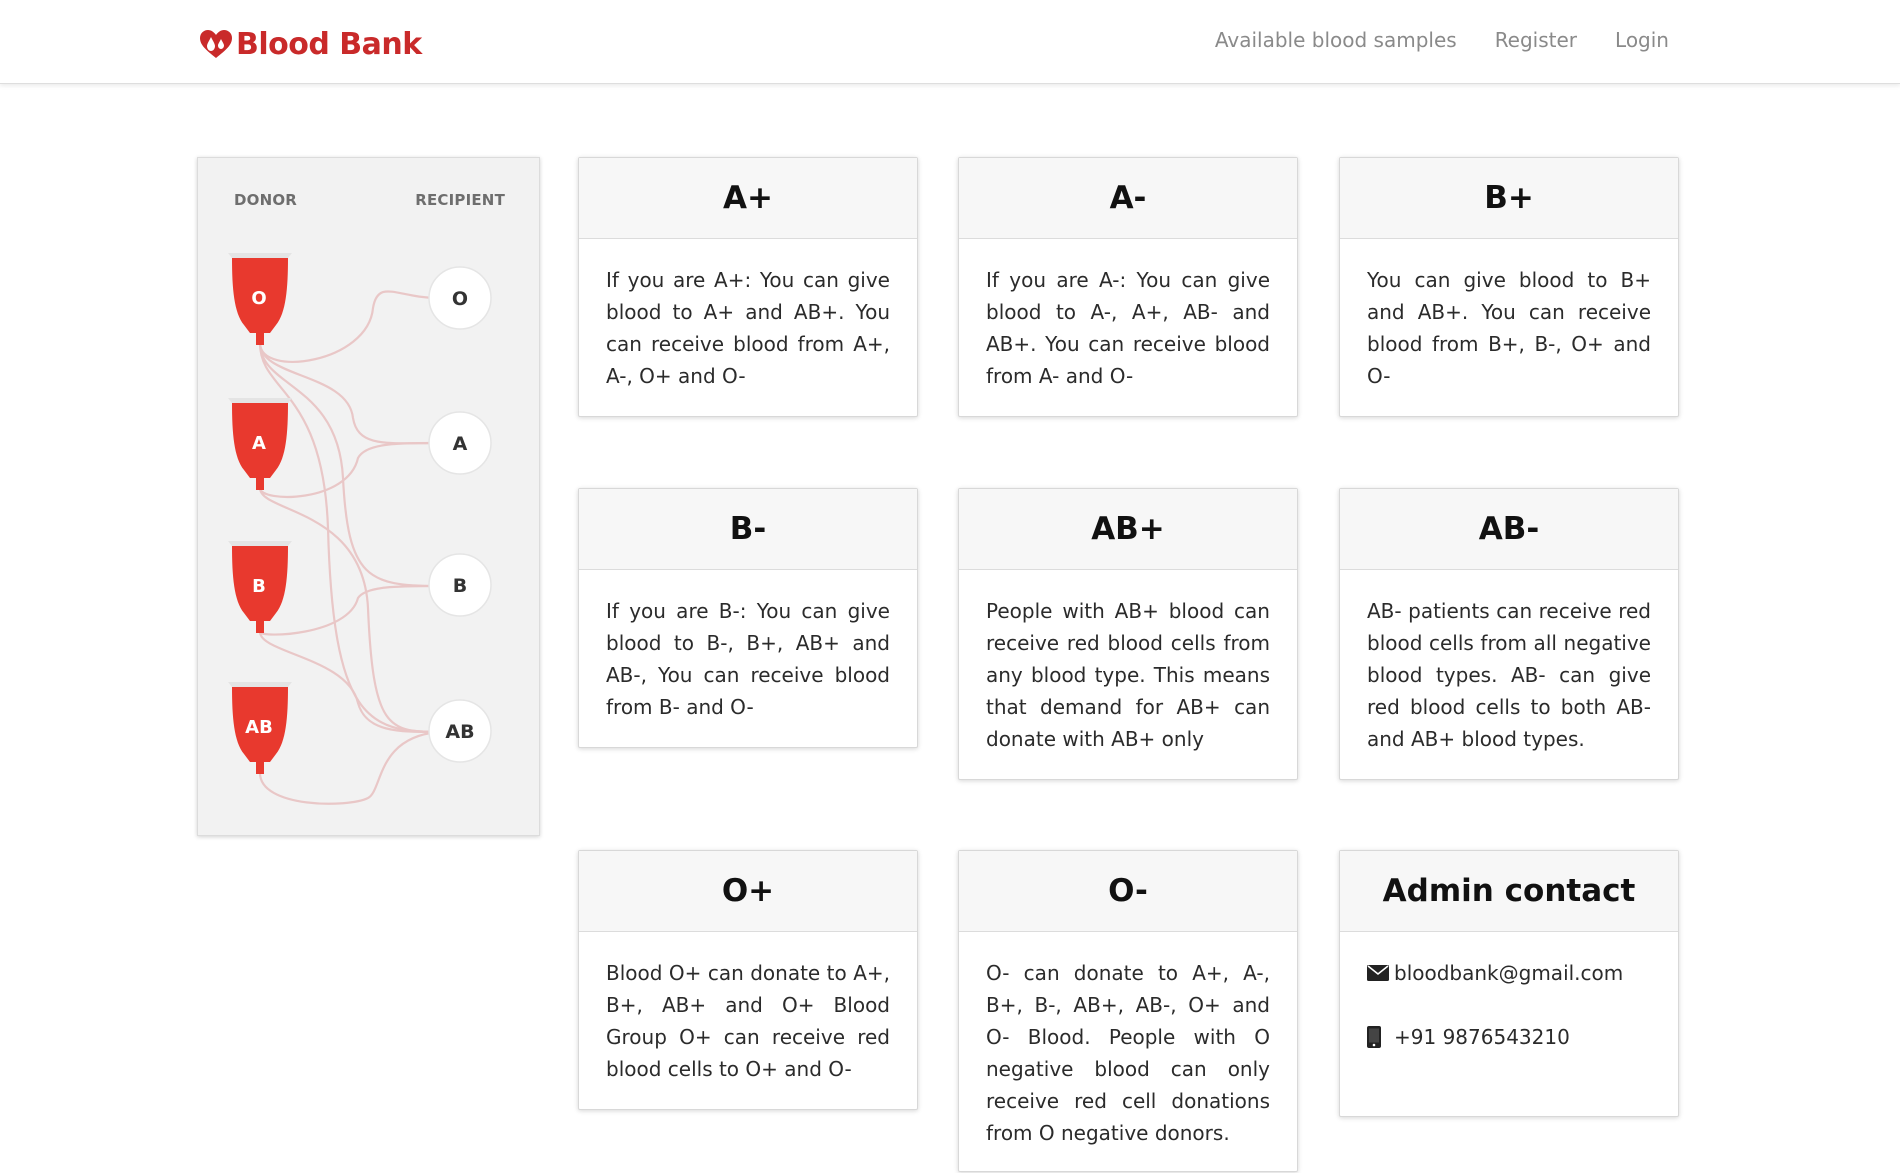 The width and height of the screenshot is (1900, 1173). I want to click on recipient-label-a: A, so click(460, 444).